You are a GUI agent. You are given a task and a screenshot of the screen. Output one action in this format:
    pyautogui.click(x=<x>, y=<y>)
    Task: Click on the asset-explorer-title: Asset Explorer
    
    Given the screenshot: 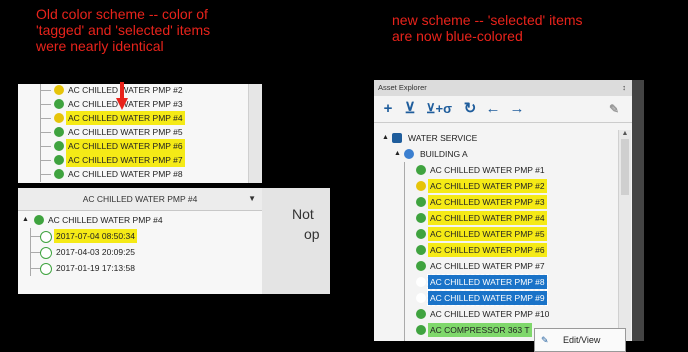 What is the action you would take?
    pyautogui.click(x=402, y=87)
    